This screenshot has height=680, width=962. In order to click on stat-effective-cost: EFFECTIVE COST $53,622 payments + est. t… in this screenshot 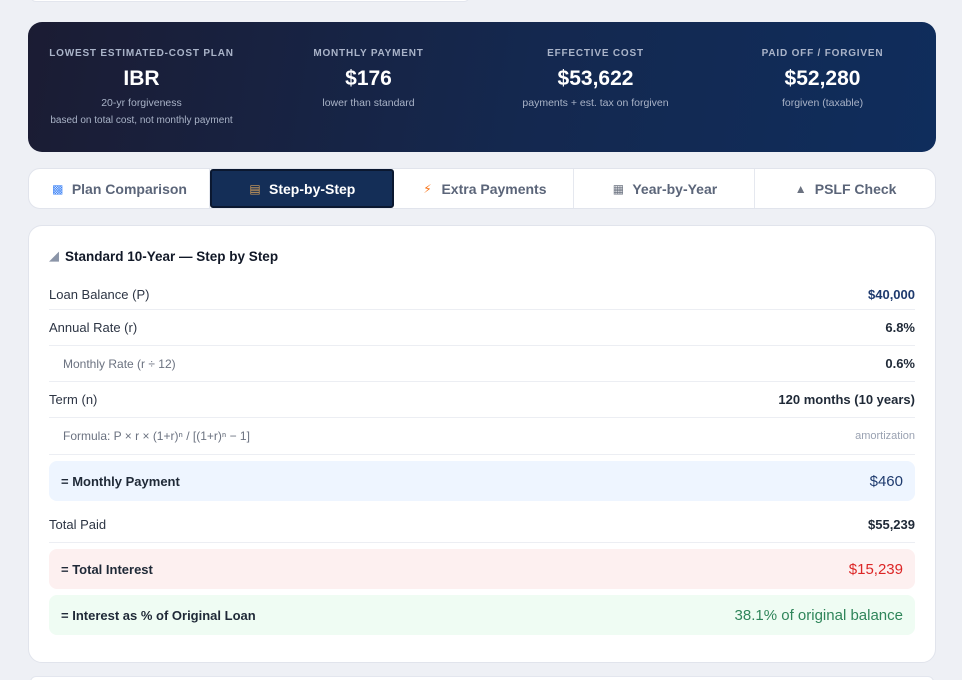, I will do `click(595, 87)`.